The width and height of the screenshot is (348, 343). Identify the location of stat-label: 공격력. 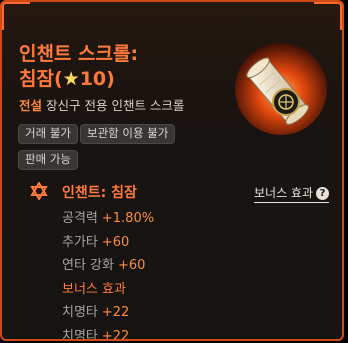
(80, 218).